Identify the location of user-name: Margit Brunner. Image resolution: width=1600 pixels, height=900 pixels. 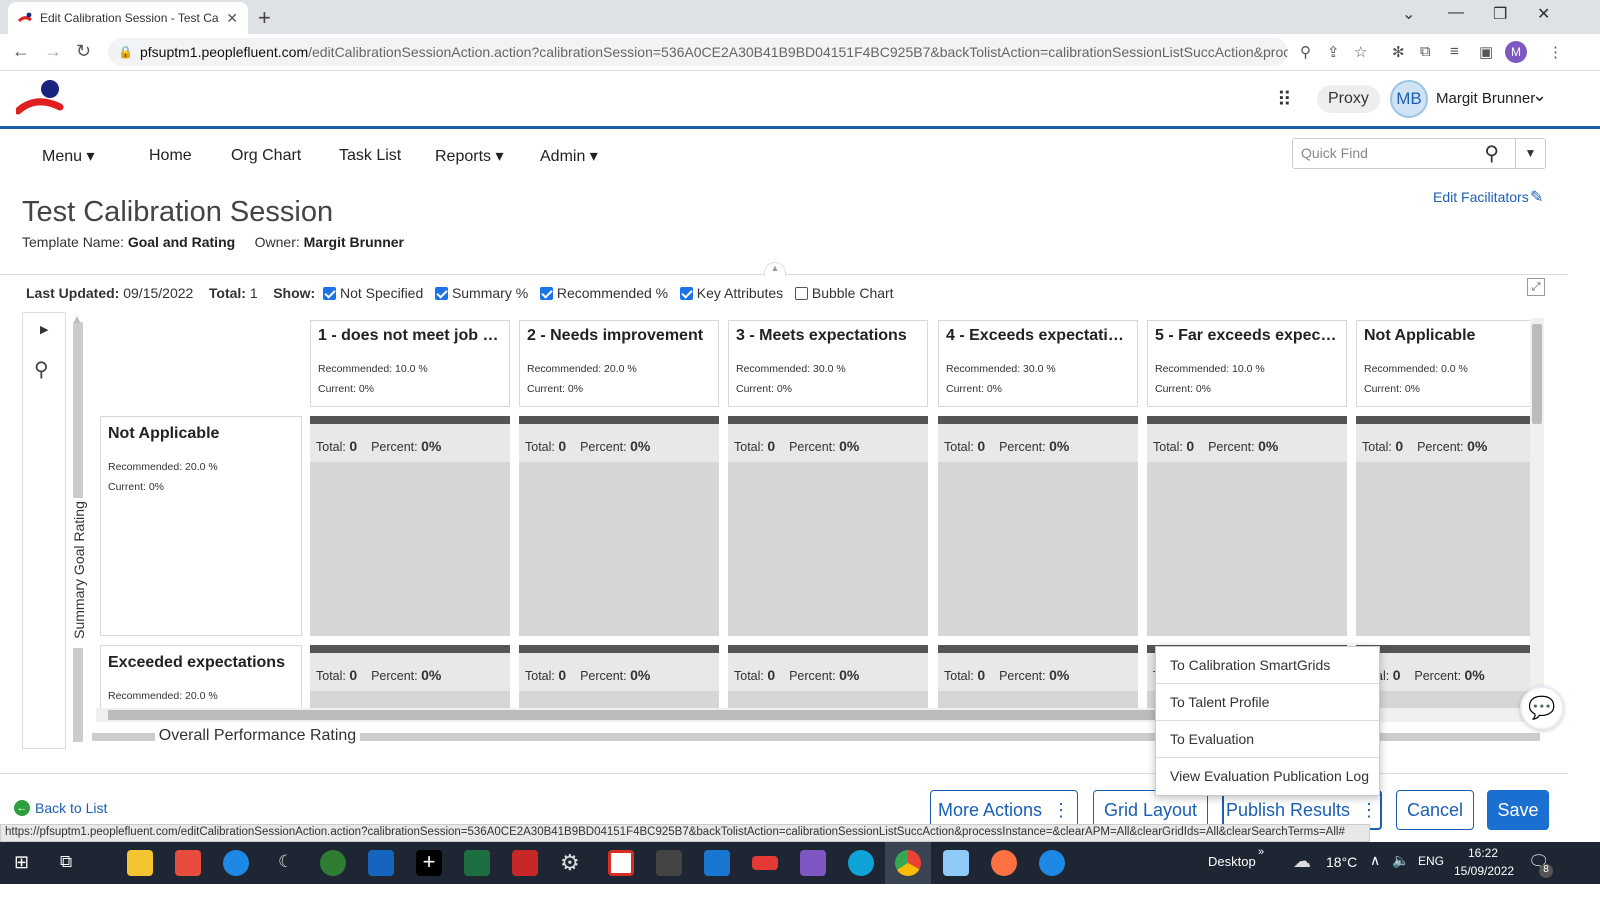
(1485, 98).